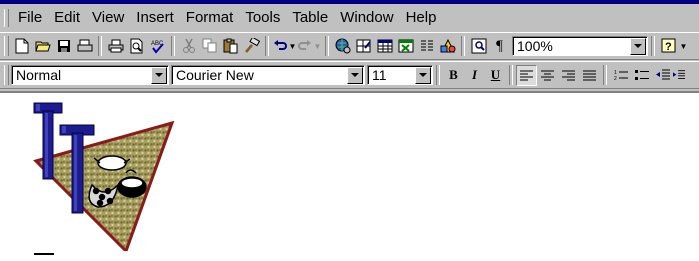  What do you see at coordinates (310, 18) in the screenshot?
I see `menu-table: Table` at bounding box center [310, 18].